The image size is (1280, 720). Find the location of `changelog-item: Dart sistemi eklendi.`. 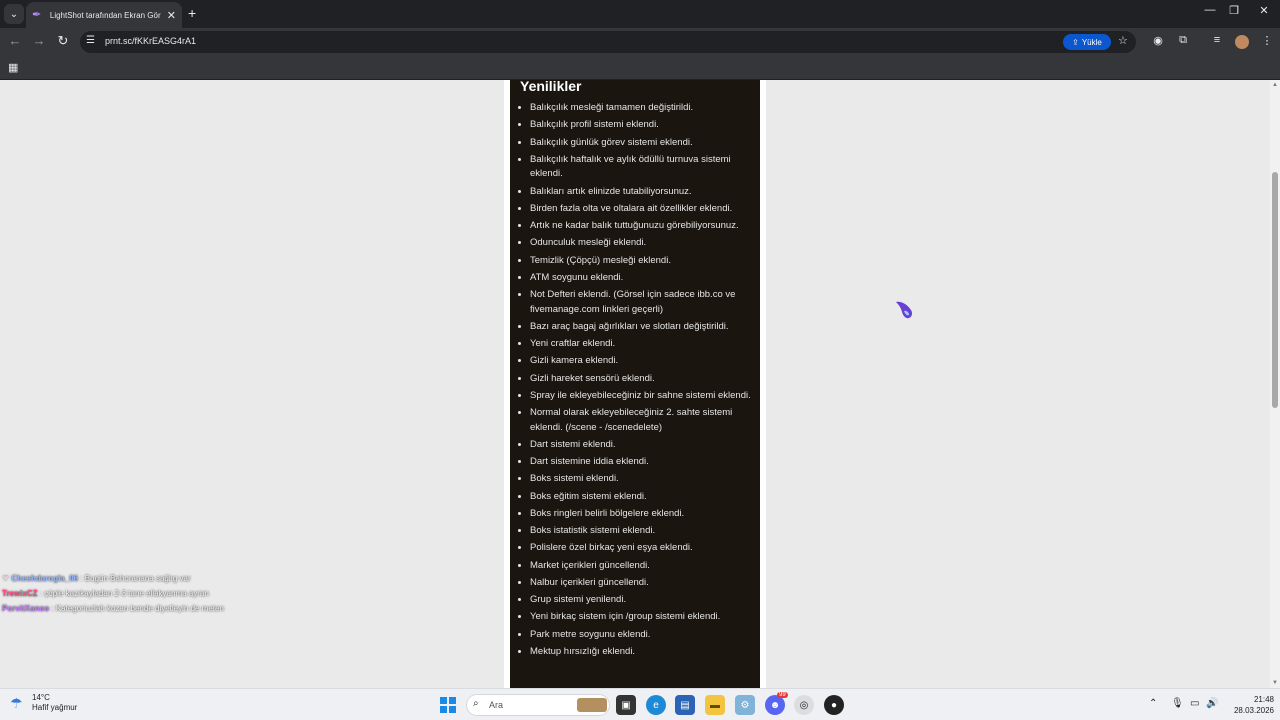

changelog-item: Dart sistemi eklendi. is located at coordinates (643, 445).